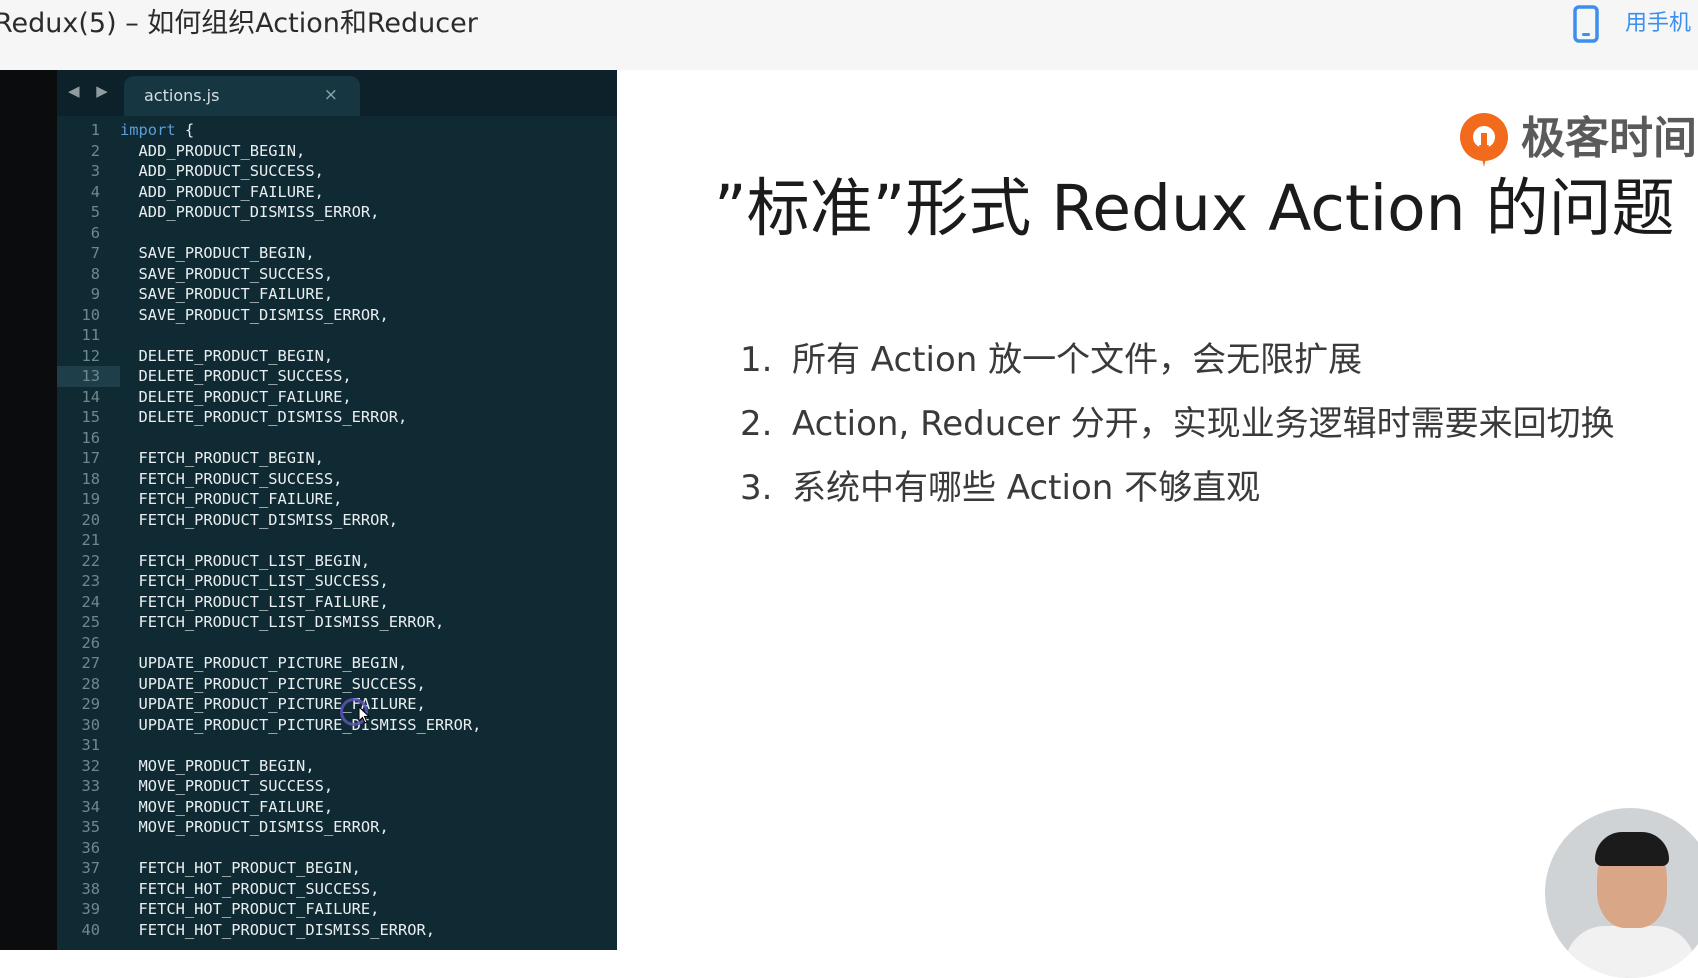 The image size is (1698, 978). I want to click on code-line: 3 ADD_PRODUCT_SUCCESS,, so click(337, 171).